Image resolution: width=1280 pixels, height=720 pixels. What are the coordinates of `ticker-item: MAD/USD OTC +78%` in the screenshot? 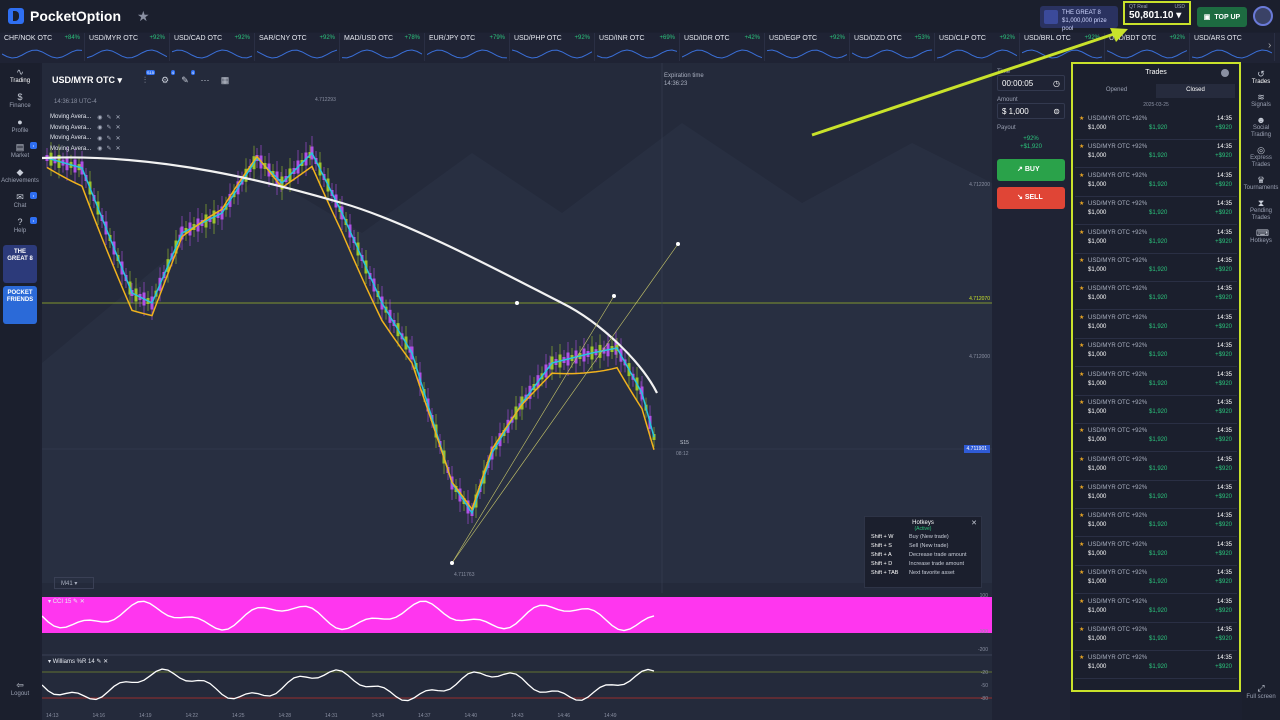 It's located at (382, 47).